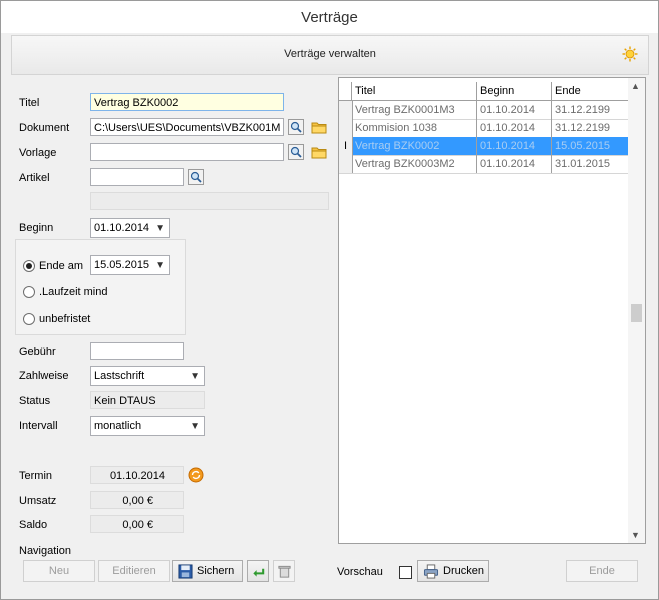 The image size is (659, 600). Describe the element at coordinates (45, 551) in the screenshot. I see `navigation-label: Navigation` at that location.